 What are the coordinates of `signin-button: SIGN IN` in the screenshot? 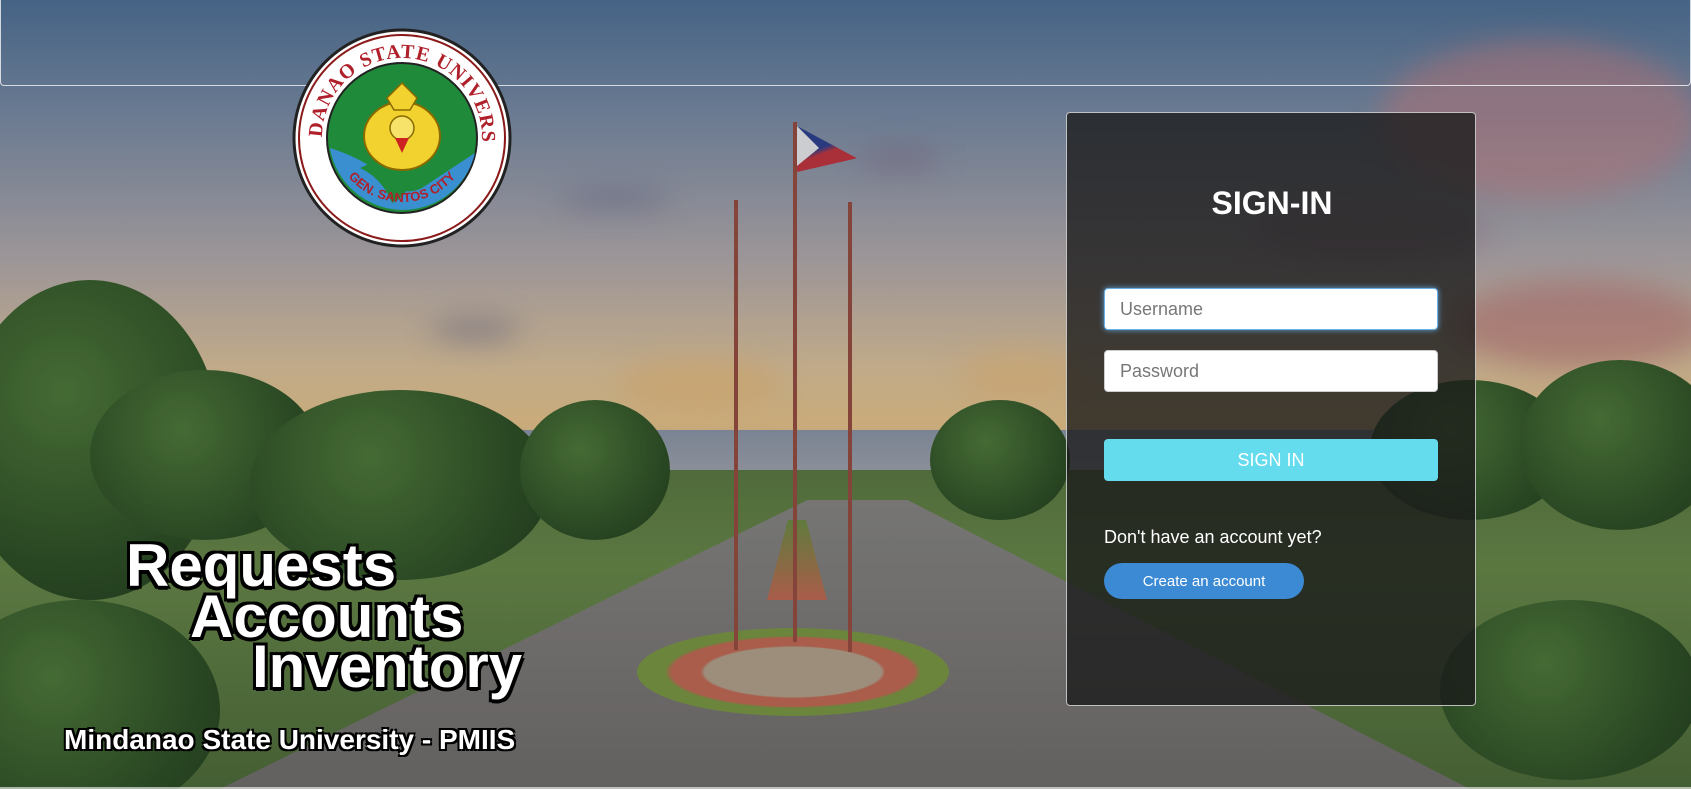 It's located at (1271, 460).